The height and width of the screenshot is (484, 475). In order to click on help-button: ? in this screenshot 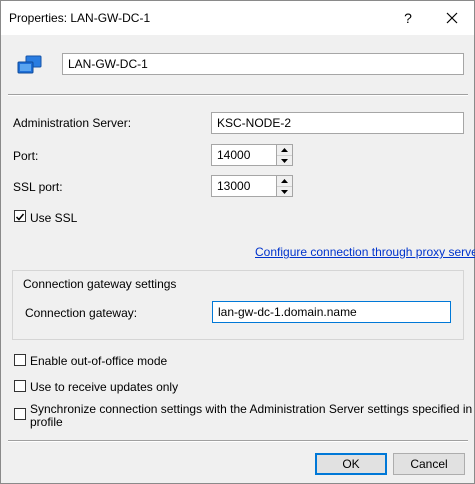, I will do `click(408, 18)`.